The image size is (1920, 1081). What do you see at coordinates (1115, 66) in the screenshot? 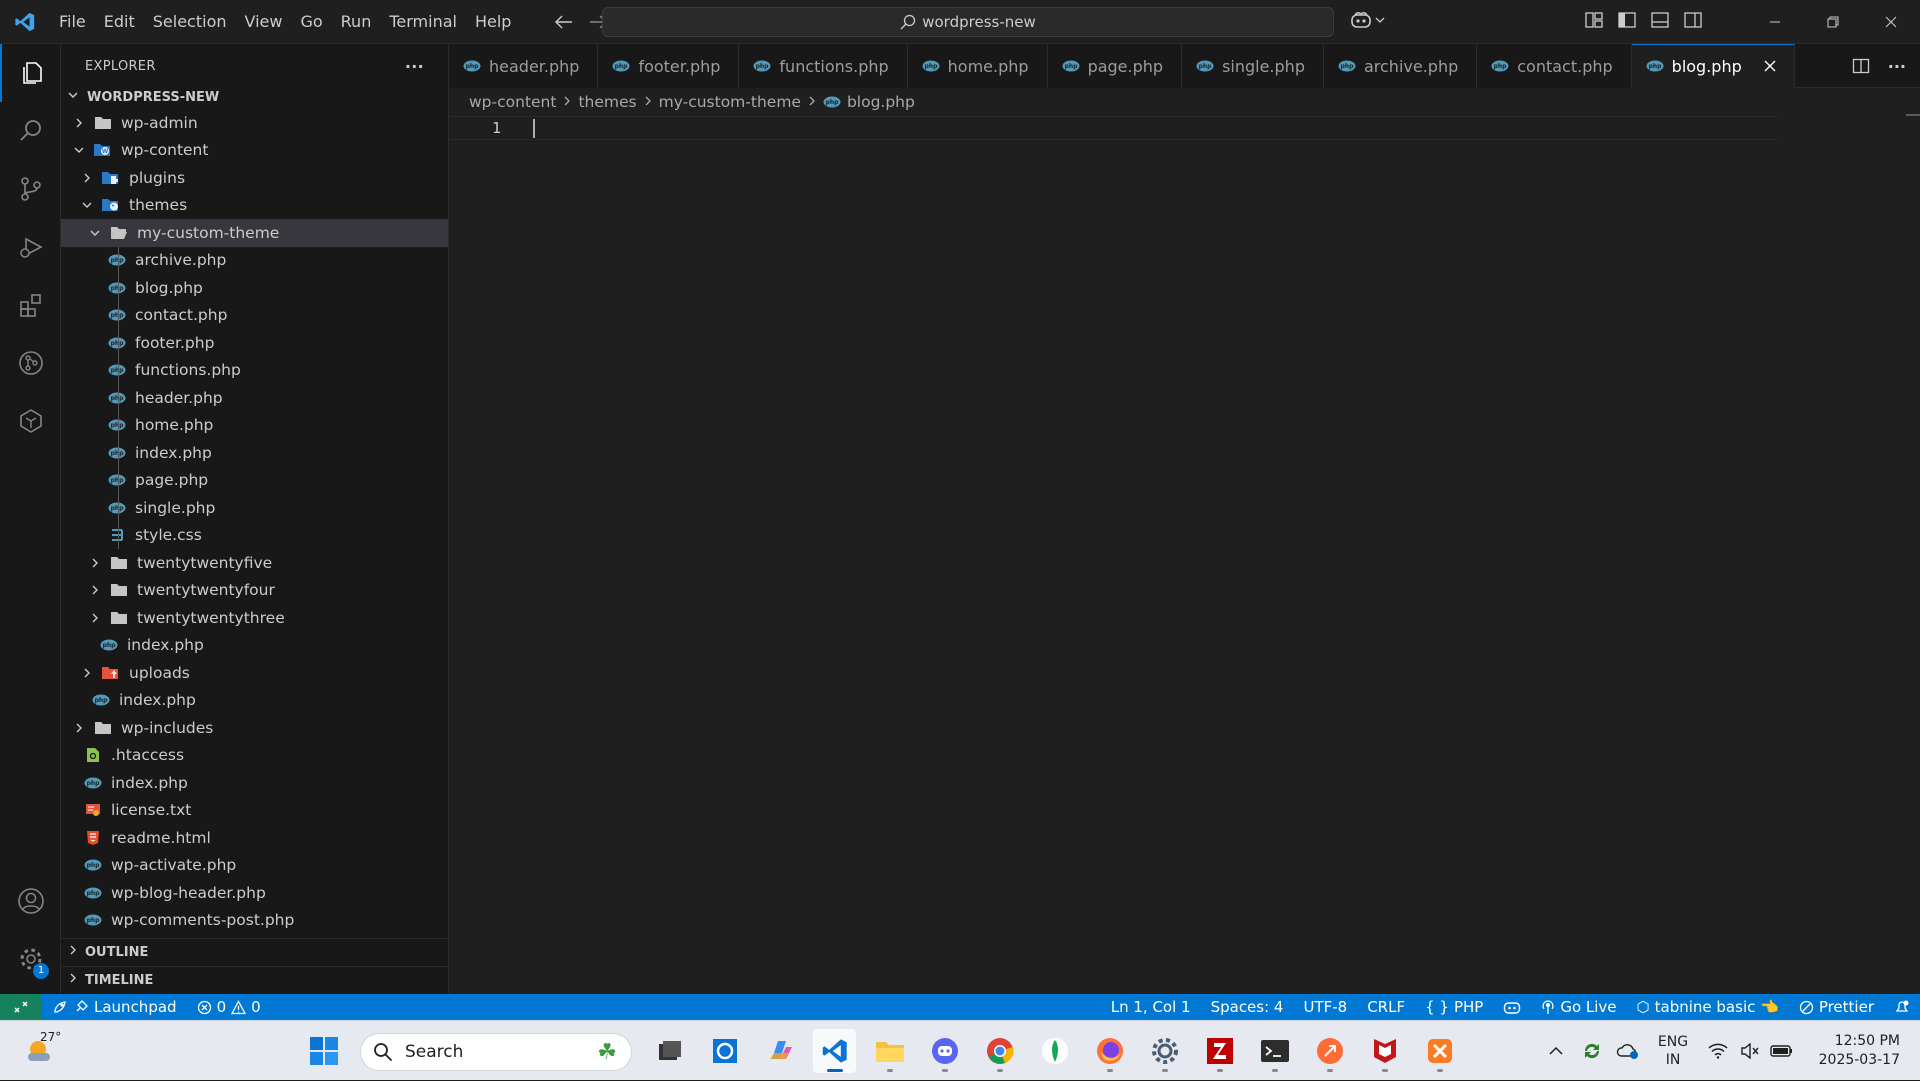
I see `tab-page-php: php page.php` at bounding box center [1115, 66].